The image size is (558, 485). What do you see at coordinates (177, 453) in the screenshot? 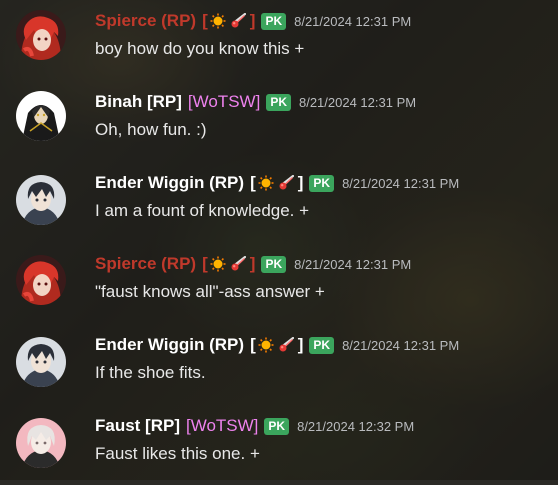
I see `message-content: Faust likes this one. +` at bounding box center [177, 453].